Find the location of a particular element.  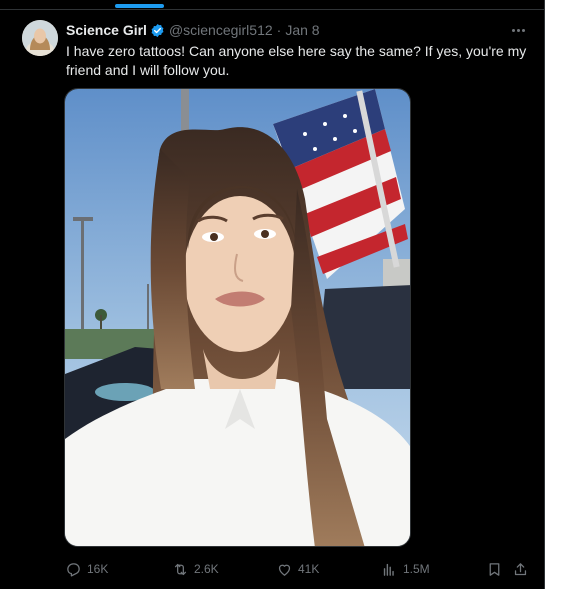

tweet-header: Science Girl @sciencegirl512 · Jan 8 is located at coordinates (193, 30).